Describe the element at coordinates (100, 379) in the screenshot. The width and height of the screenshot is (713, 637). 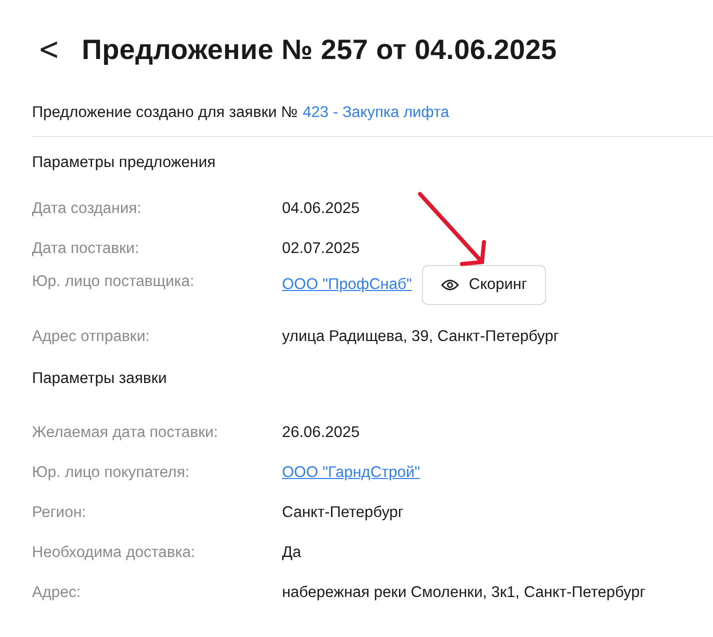
I see `section-title: Параметры заявки` at that location.